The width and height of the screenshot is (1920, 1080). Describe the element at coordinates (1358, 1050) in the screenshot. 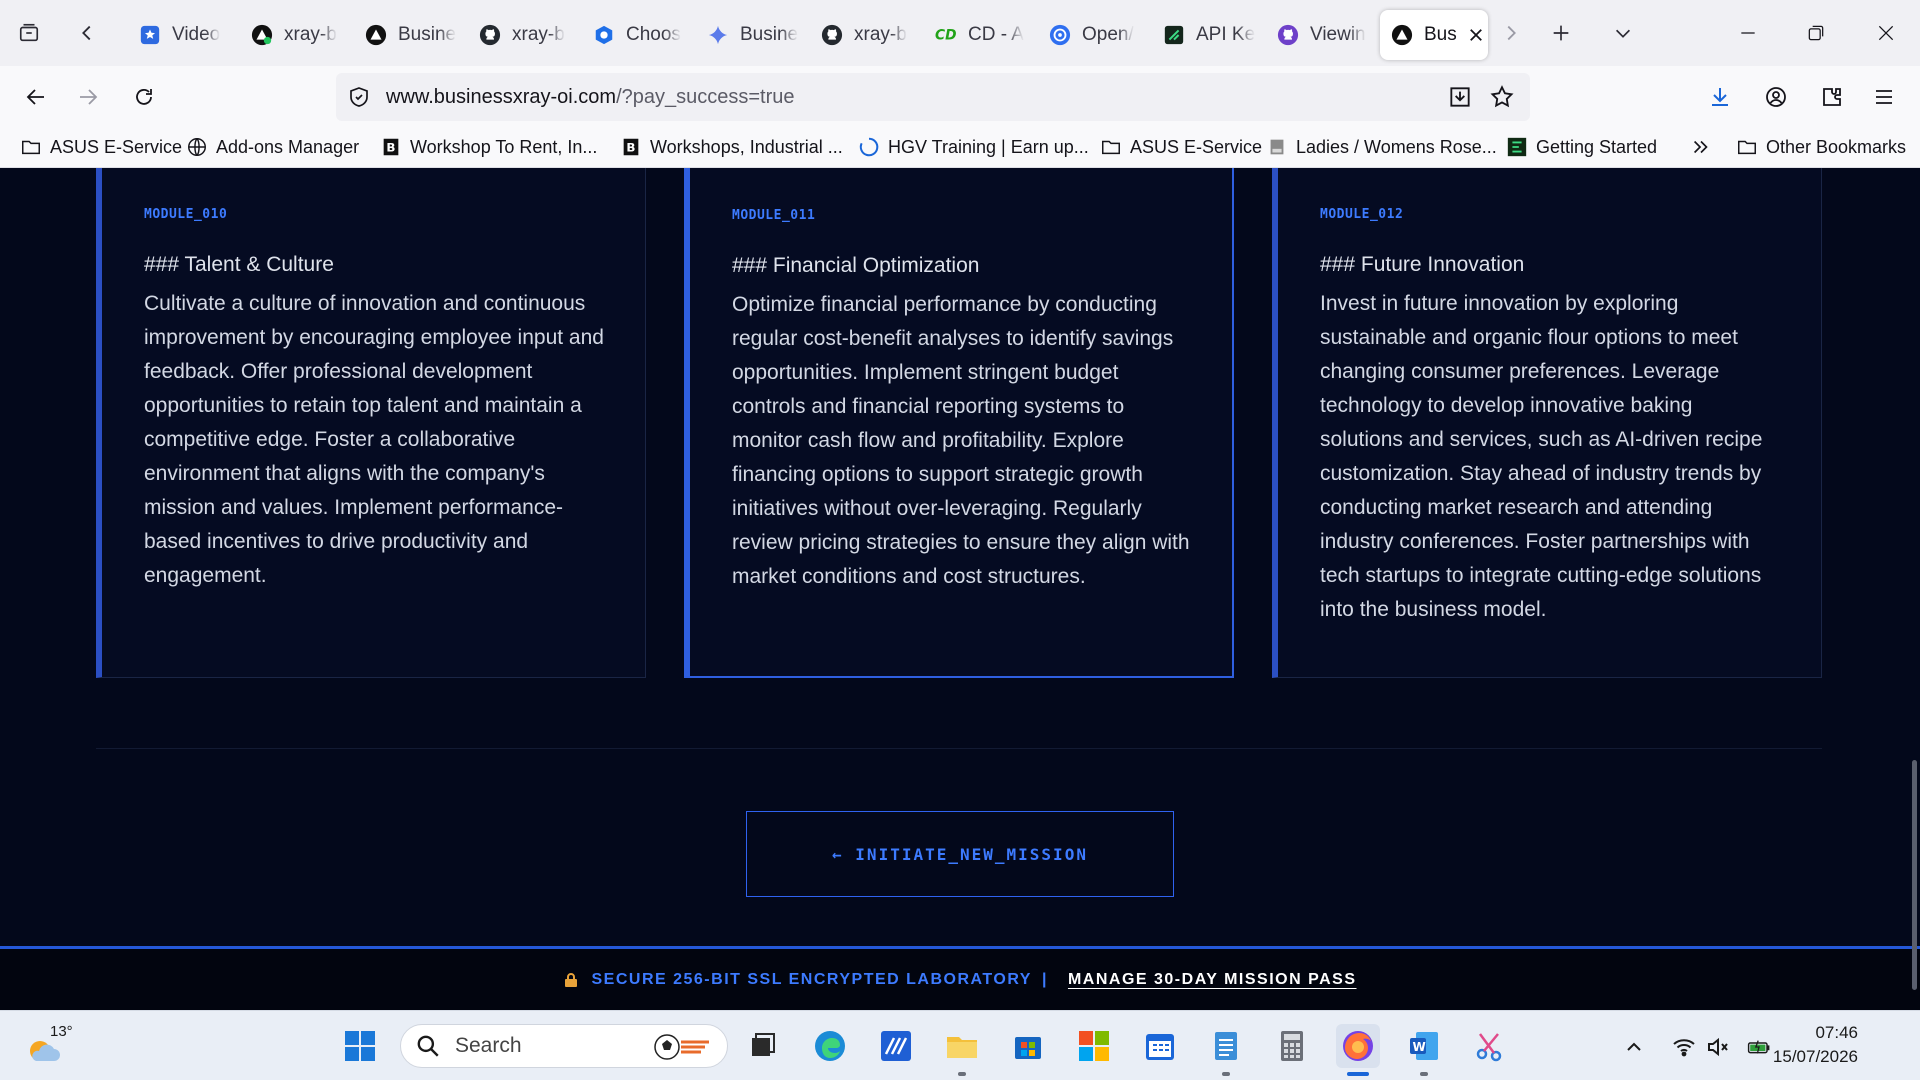

I see `firefox-browser-icon` at that location.